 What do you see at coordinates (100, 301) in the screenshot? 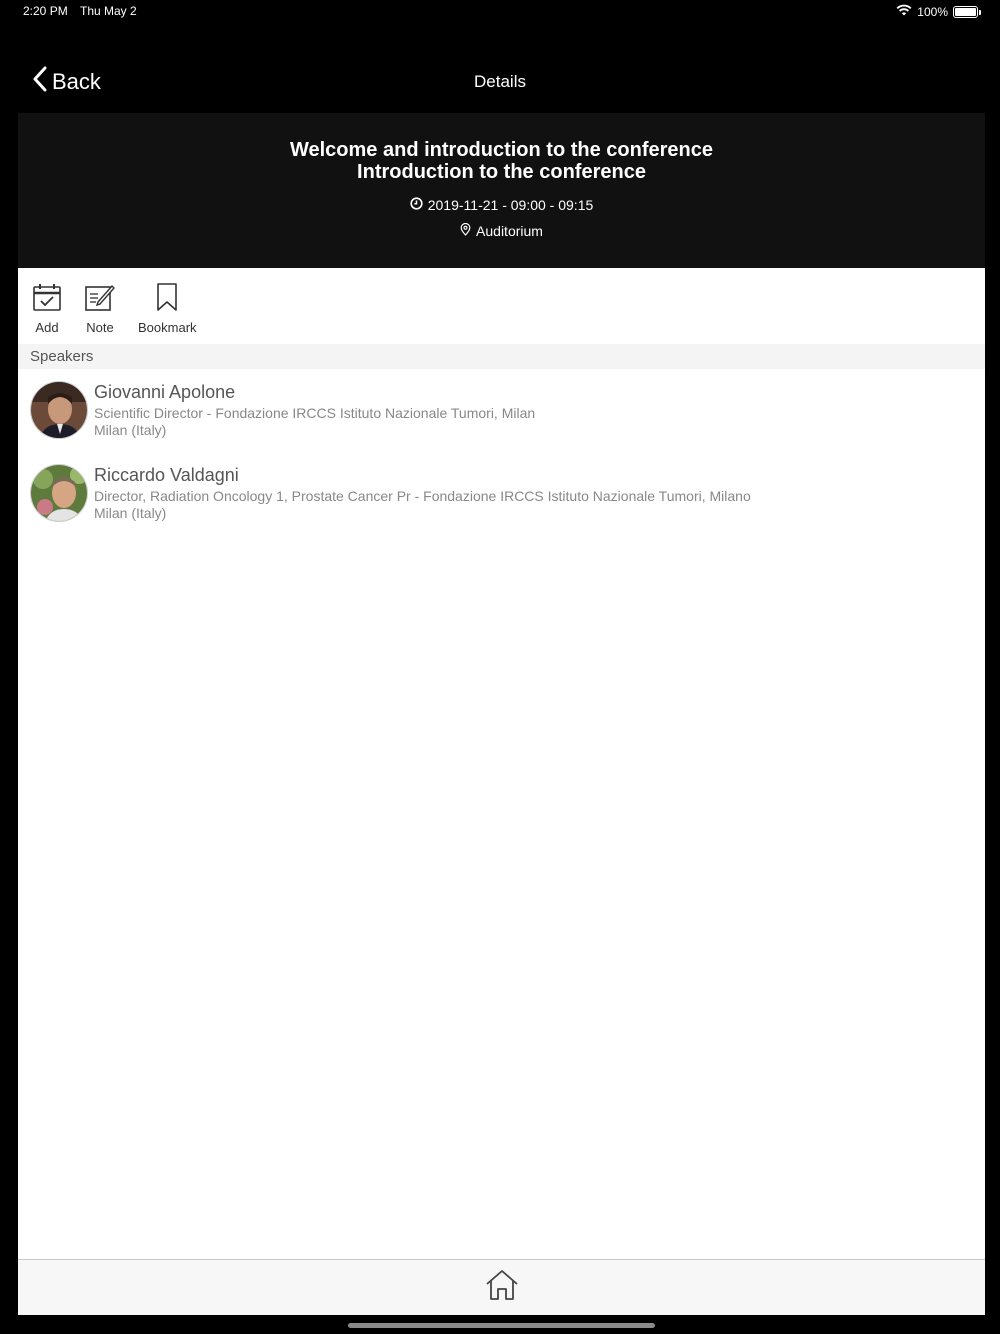
I see `edit-note-icon` at bounding box center [100, 301].